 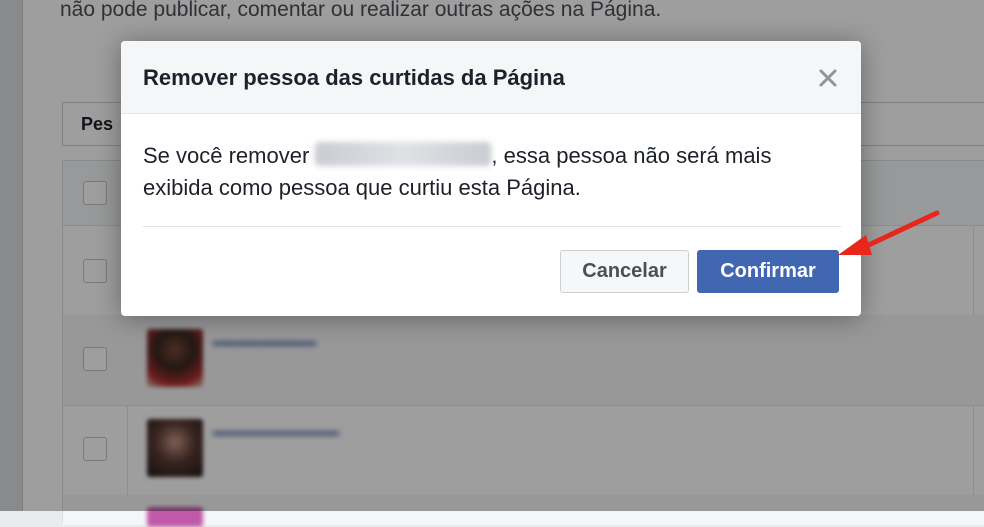 I want to click on red-arrow-icon, so click(x=889, y=232).